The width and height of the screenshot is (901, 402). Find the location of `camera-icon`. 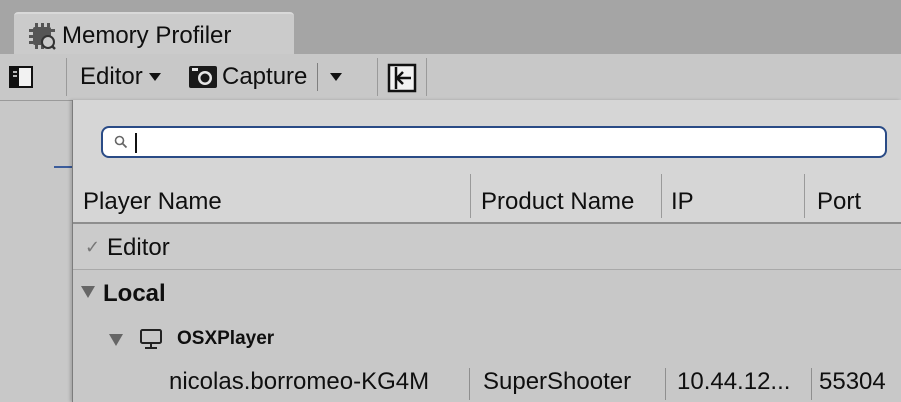

camera-icon is located at coordinates (203, 77).